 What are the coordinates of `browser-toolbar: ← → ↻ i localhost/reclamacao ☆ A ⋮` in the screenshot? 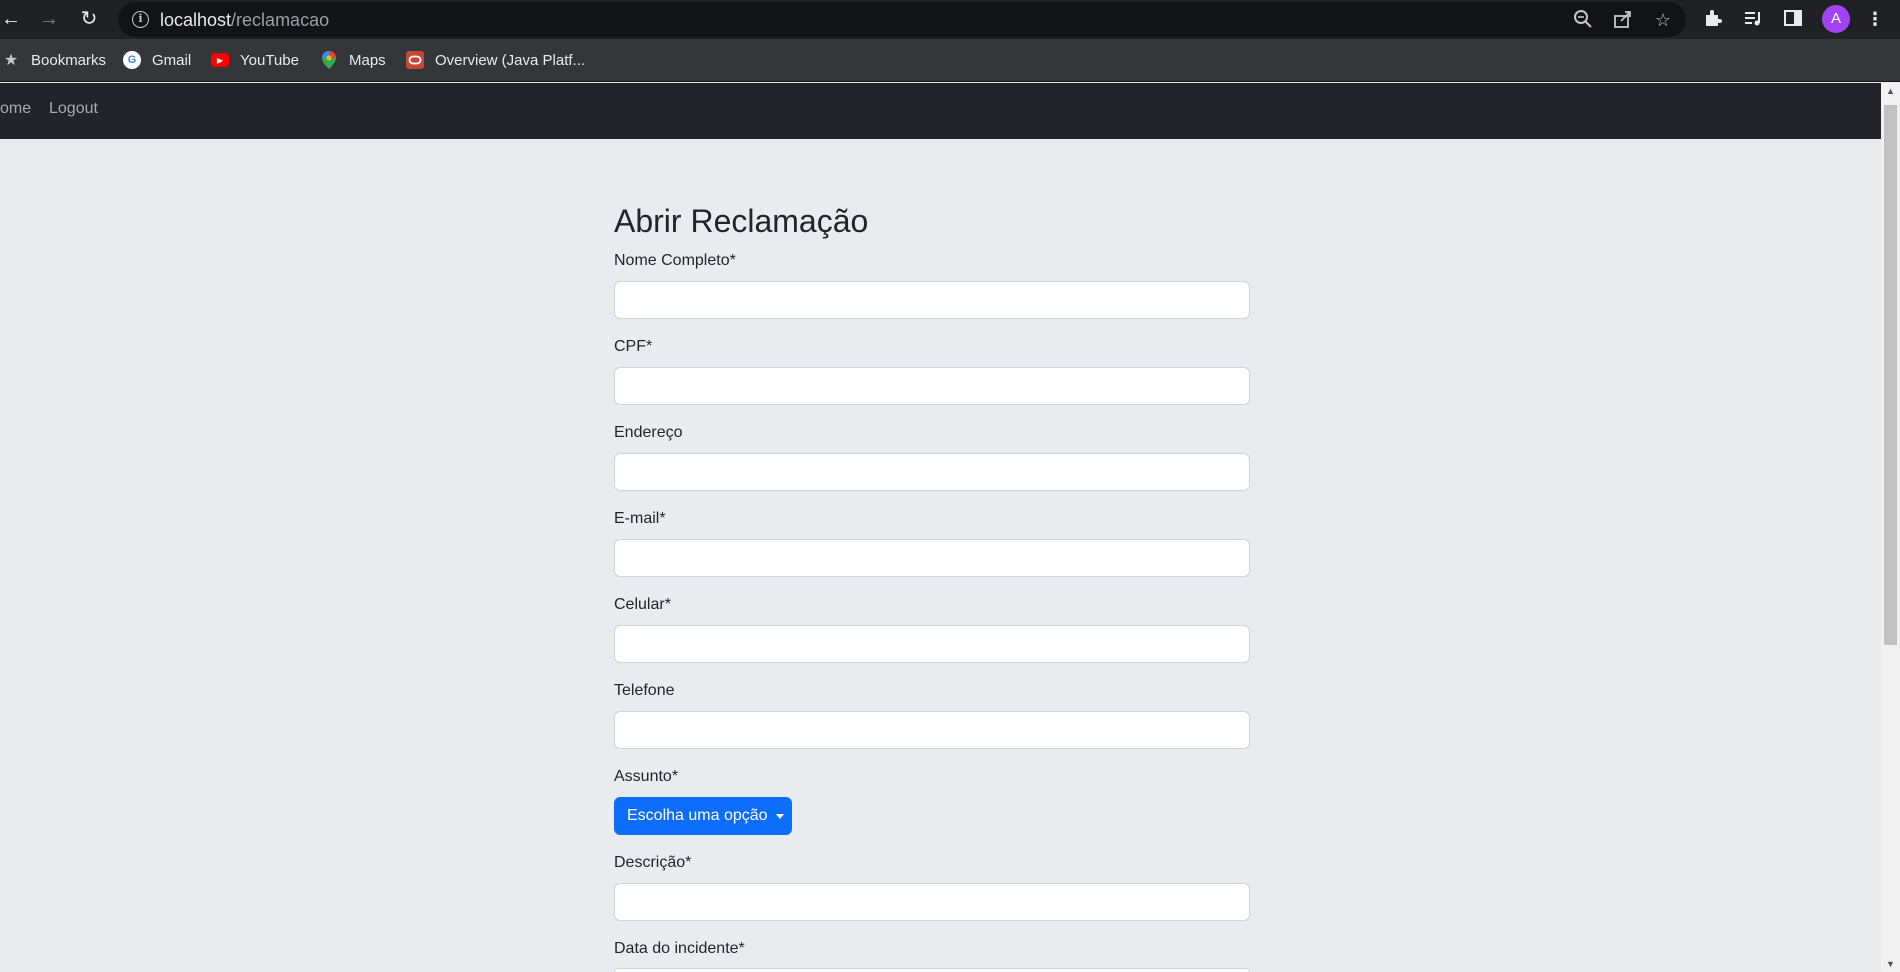 It's located at (950, 19).